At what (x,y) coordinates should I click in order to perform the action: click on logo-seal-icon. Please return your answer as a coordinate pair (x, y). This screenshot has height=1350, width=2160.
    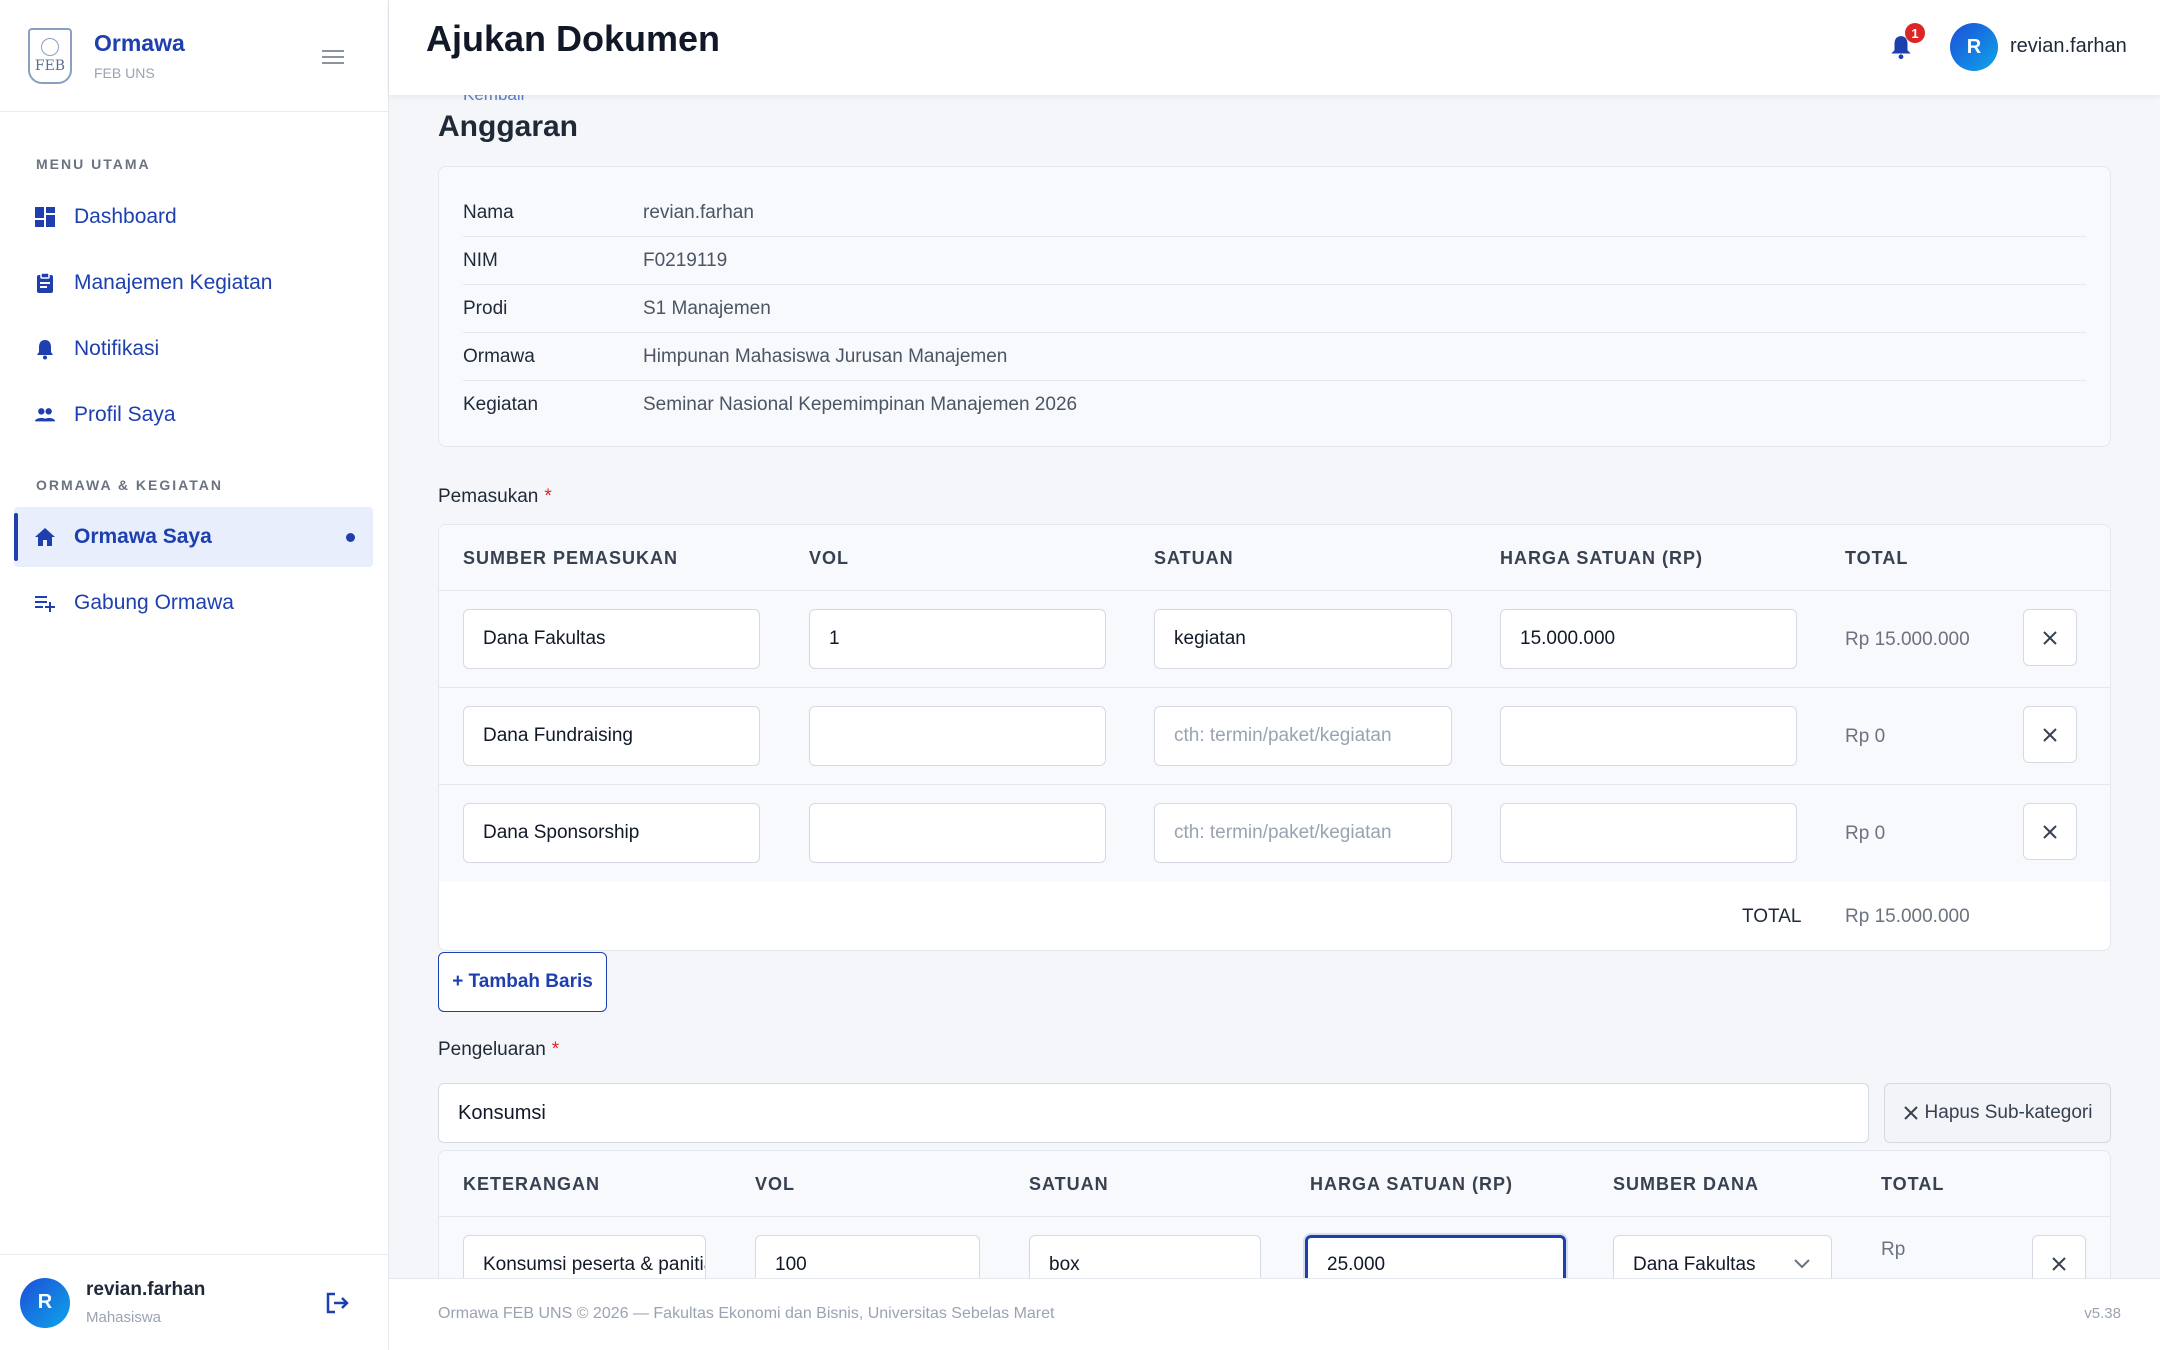
    Looking at the image, I should click on (50, 46).